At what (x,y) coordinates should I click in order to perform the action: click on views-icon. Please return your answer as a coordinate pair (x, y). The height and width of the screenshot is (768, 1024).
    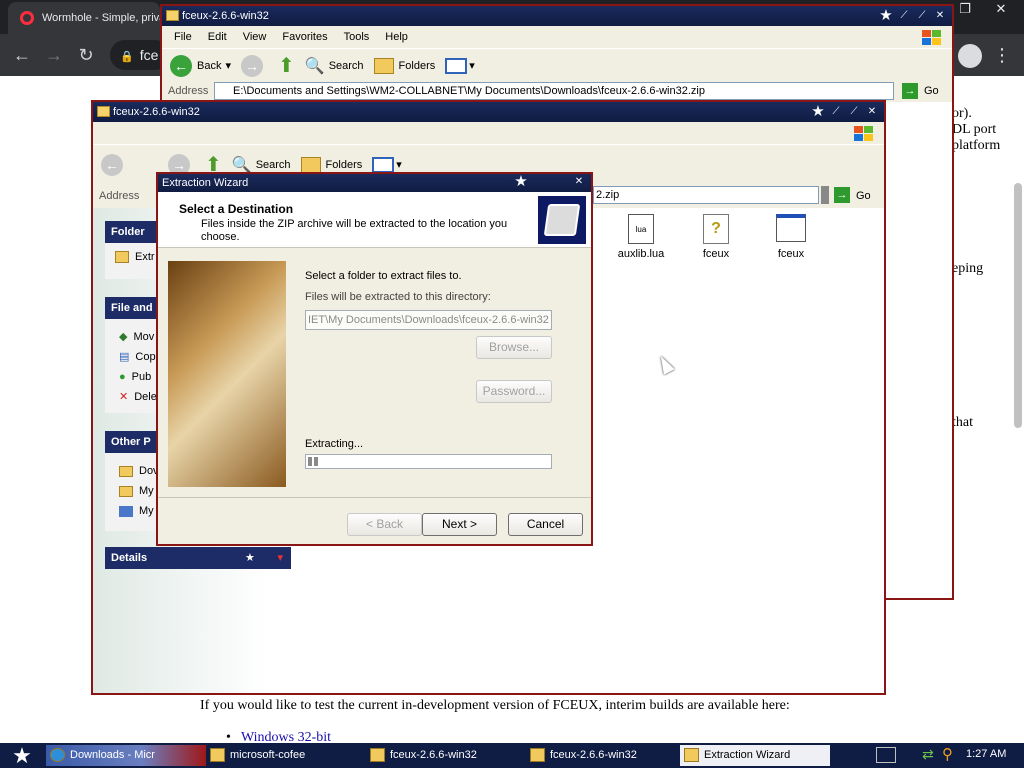
    Looking at the image, I should click on (383, 164).